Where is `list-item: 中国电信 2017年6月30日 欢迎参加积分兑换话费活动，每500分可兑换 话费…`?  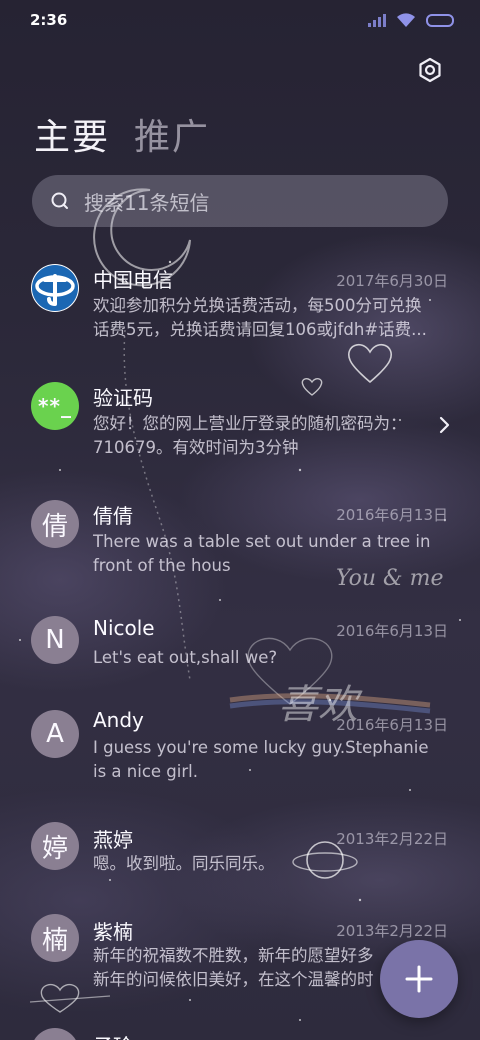
list-item: 中国电信 2017年6月30日 欢迎参加积分兑换话费活动，每500分可兑换 话费… is located at coordinates (240, 310).